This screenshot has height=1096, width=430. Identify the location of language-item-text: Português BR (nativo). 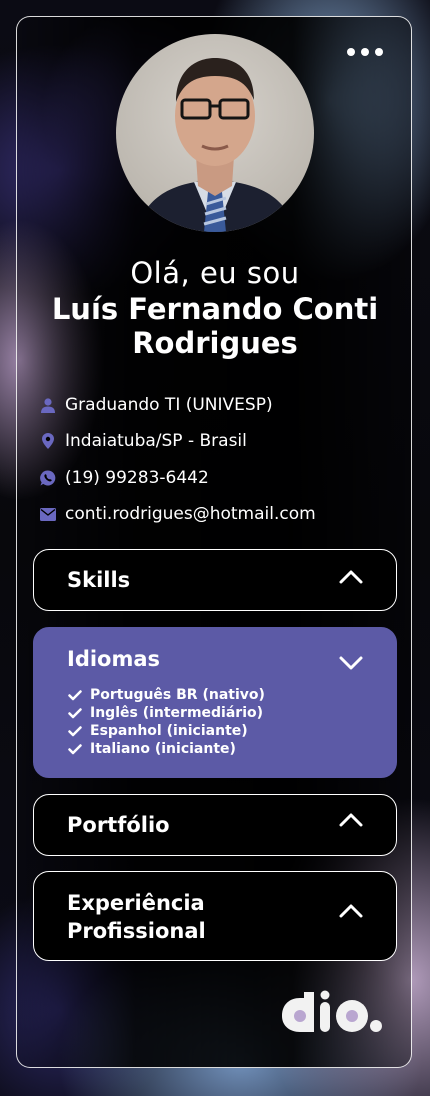
(177, 695).